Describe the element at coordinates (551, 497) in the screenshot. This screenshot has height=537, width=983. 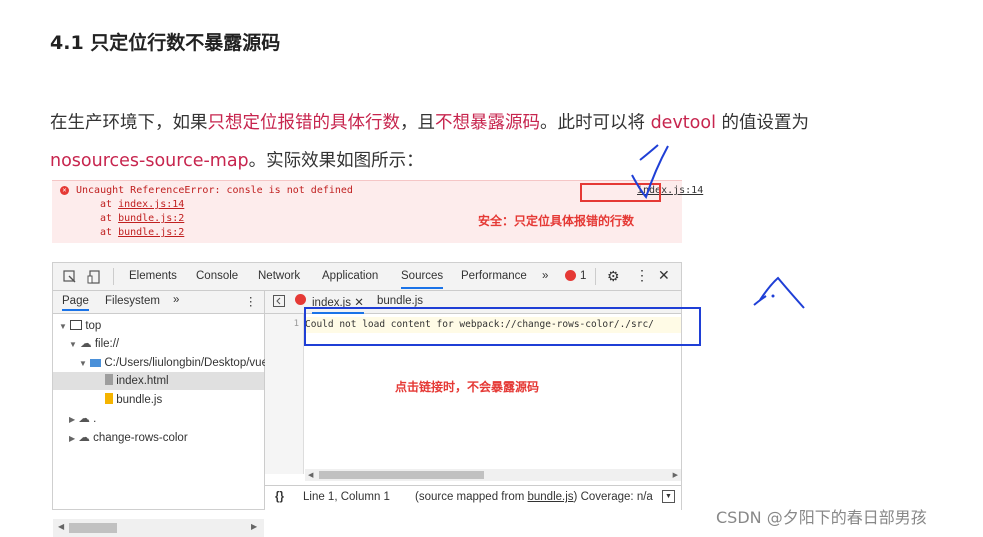
I see `mapped-file-link: bundle.js` at that location.